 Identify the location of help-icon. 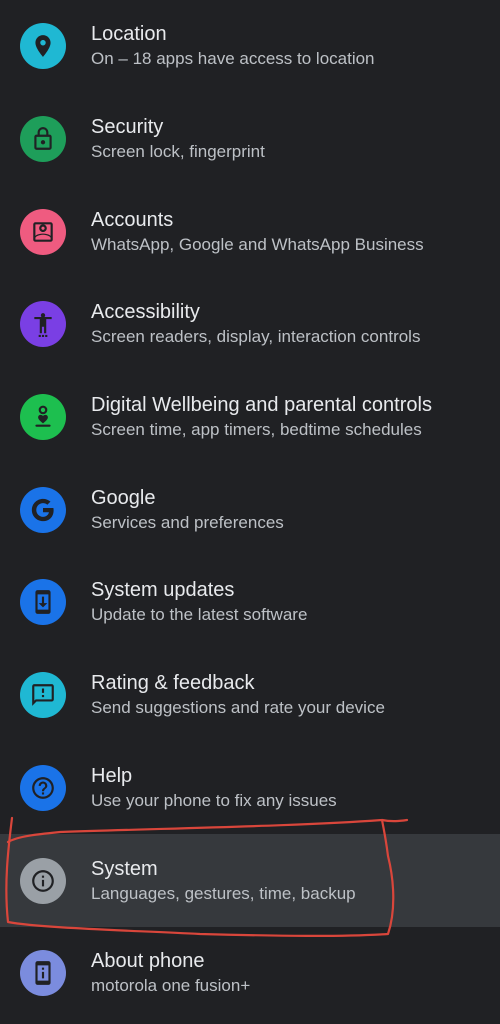
(43, 787).